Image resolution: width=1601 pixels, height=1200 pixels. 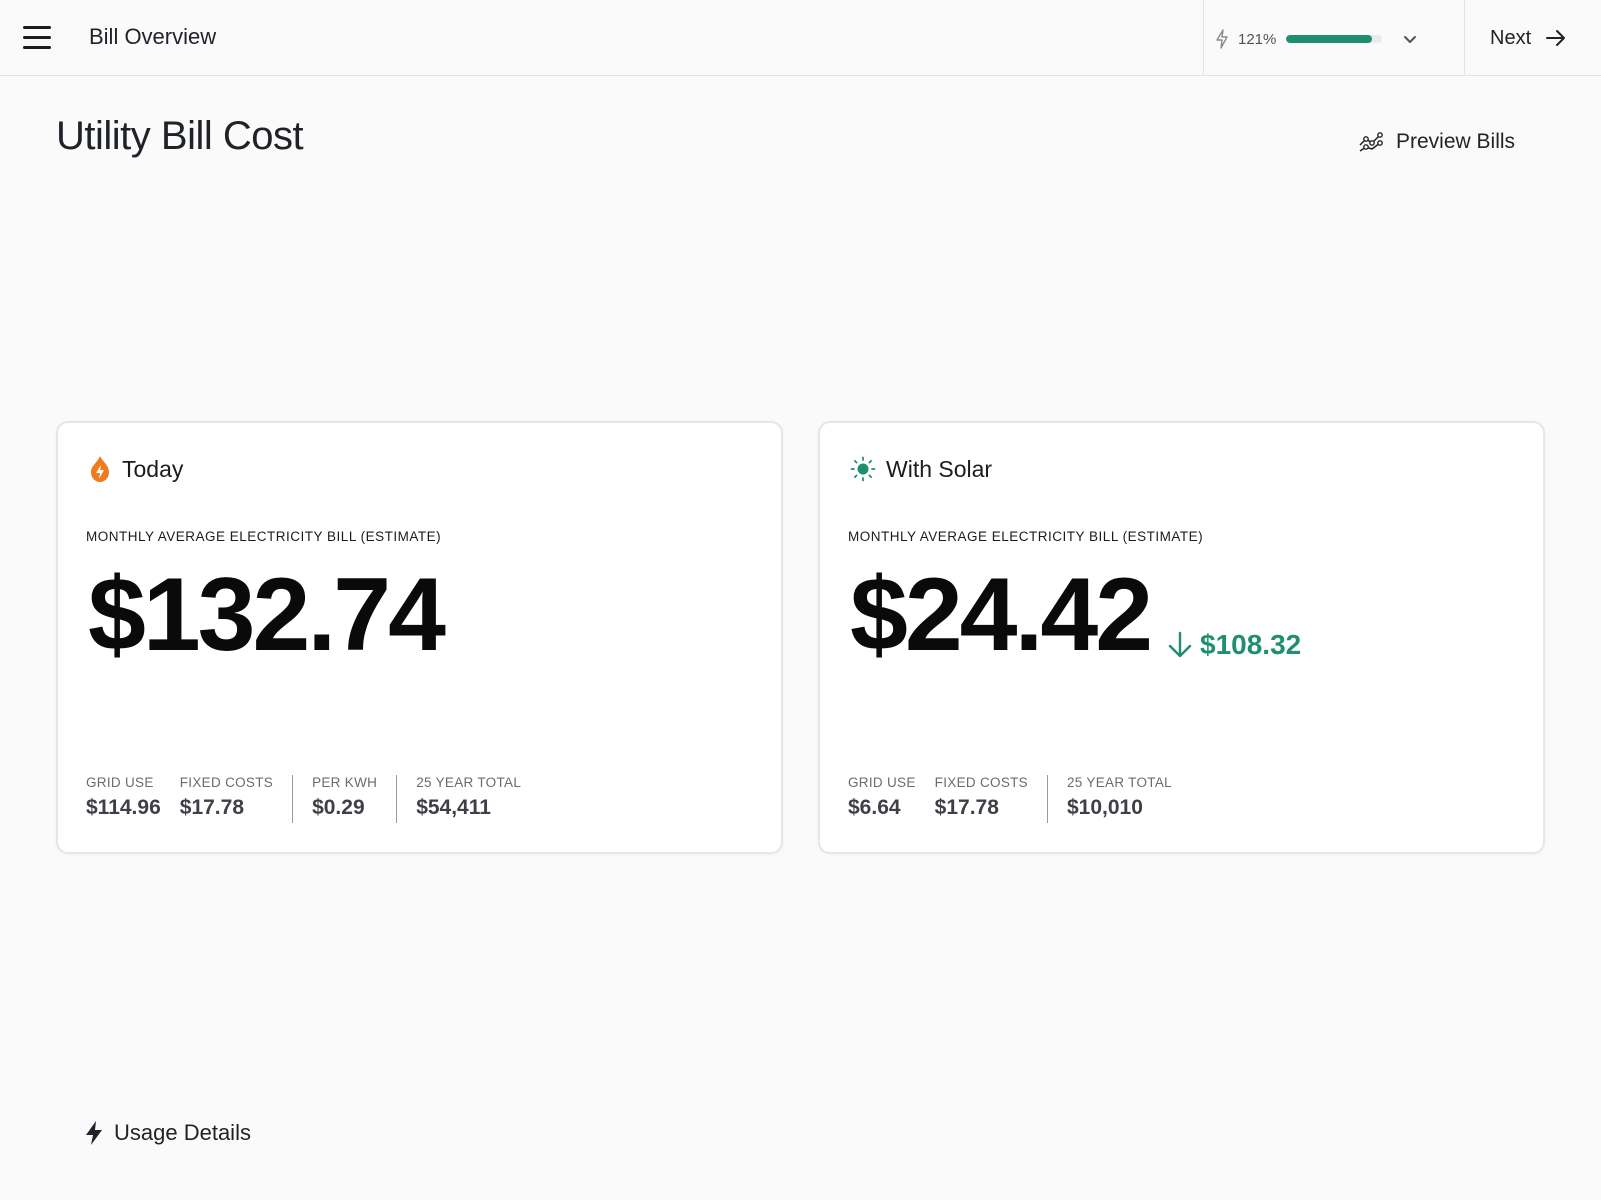 What do you see at coordinates (37, 38) in the screenshot?
I see `hamburger-menu-icon` at bounding box center [37, 38].